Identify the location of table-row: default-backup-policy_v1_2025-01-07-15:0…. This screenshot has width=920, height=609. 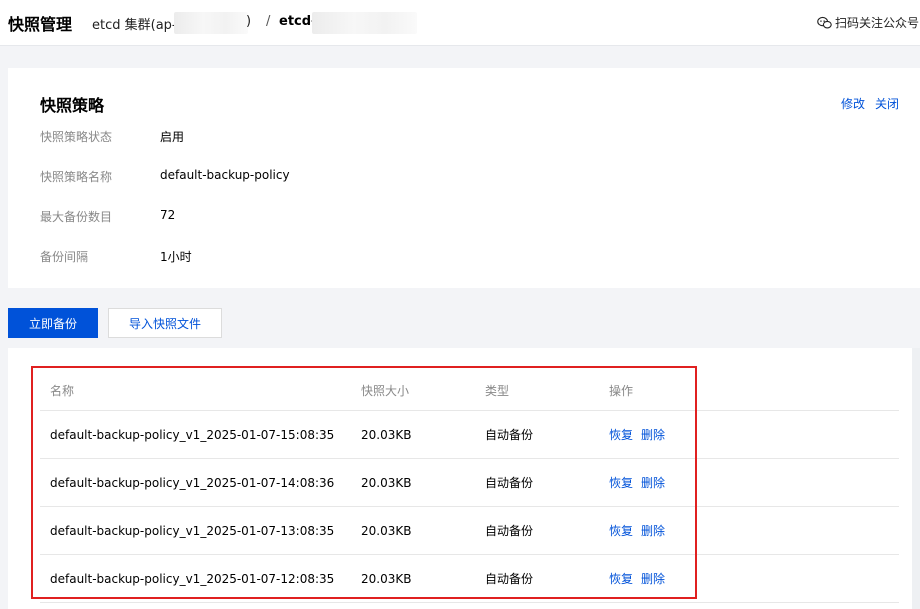
(469, 435).